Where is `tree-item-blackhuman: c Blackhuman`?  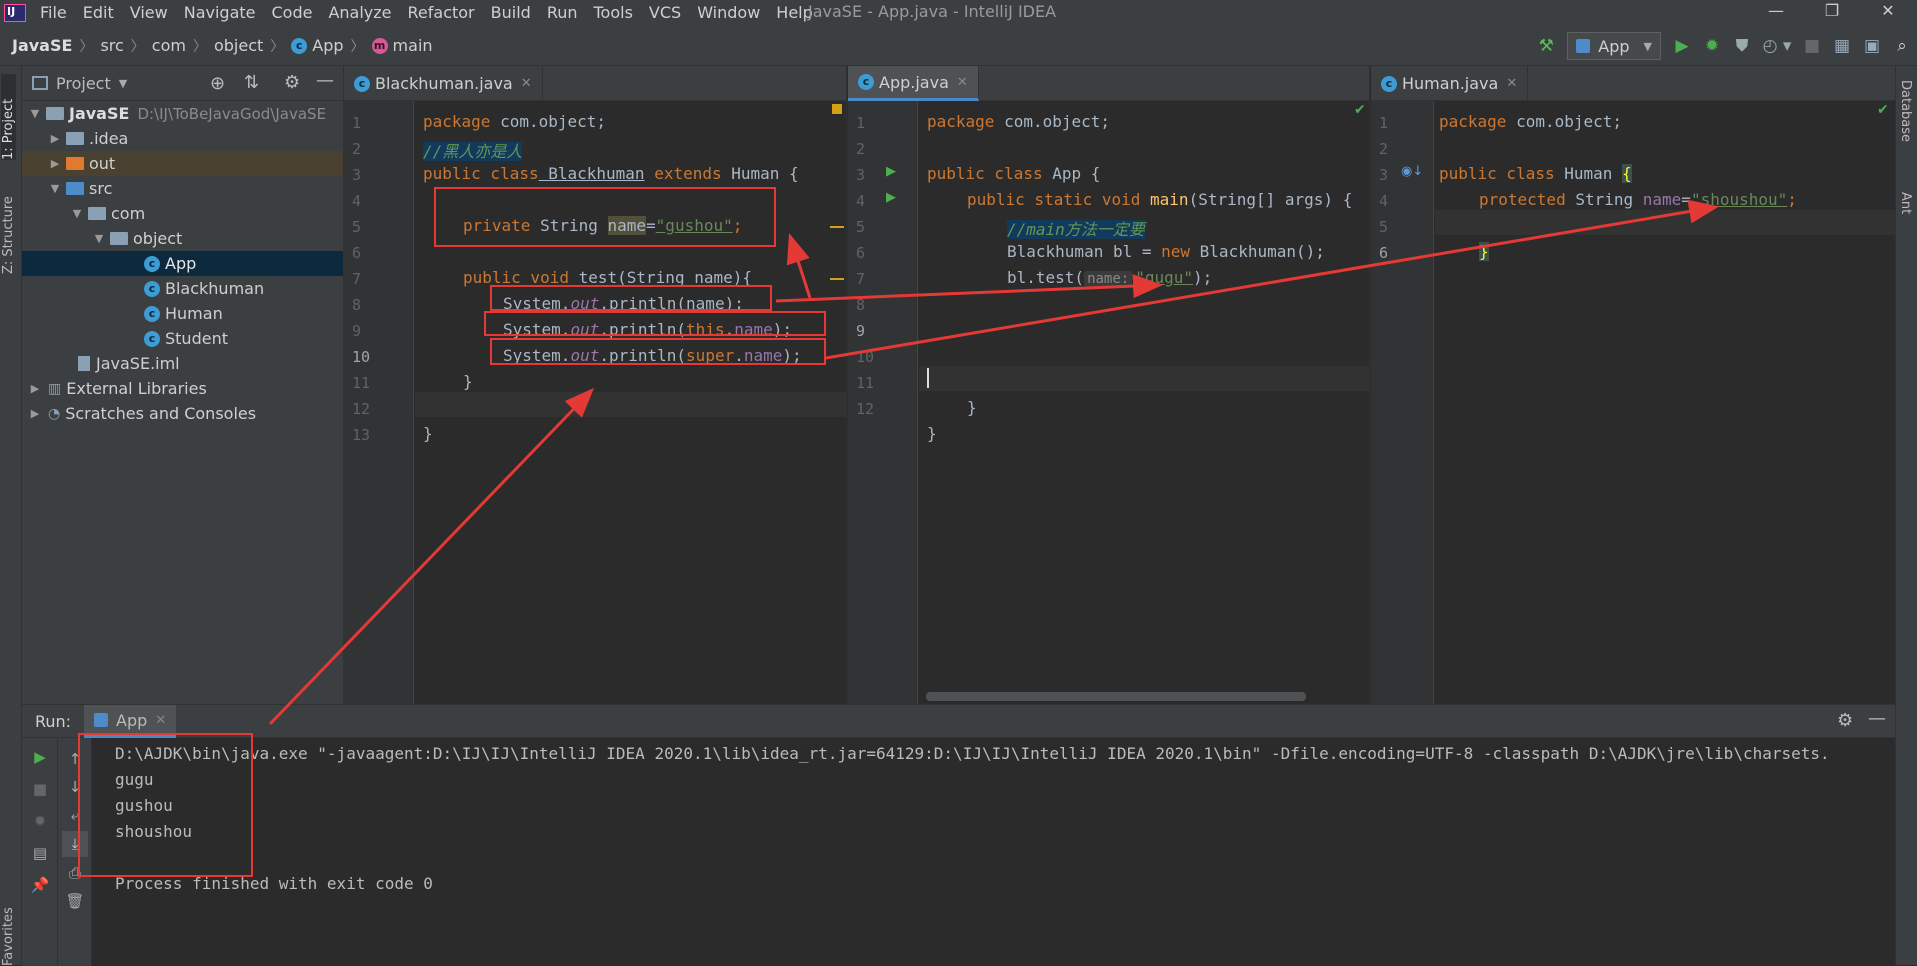
tree-item-blackhuman: c Blackhuman is located at coordinates (182, 288).